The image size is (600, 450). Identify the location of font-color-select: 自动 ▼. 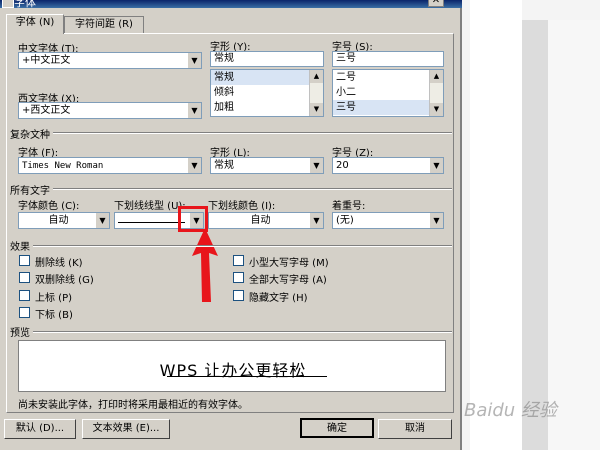
(64, 220).